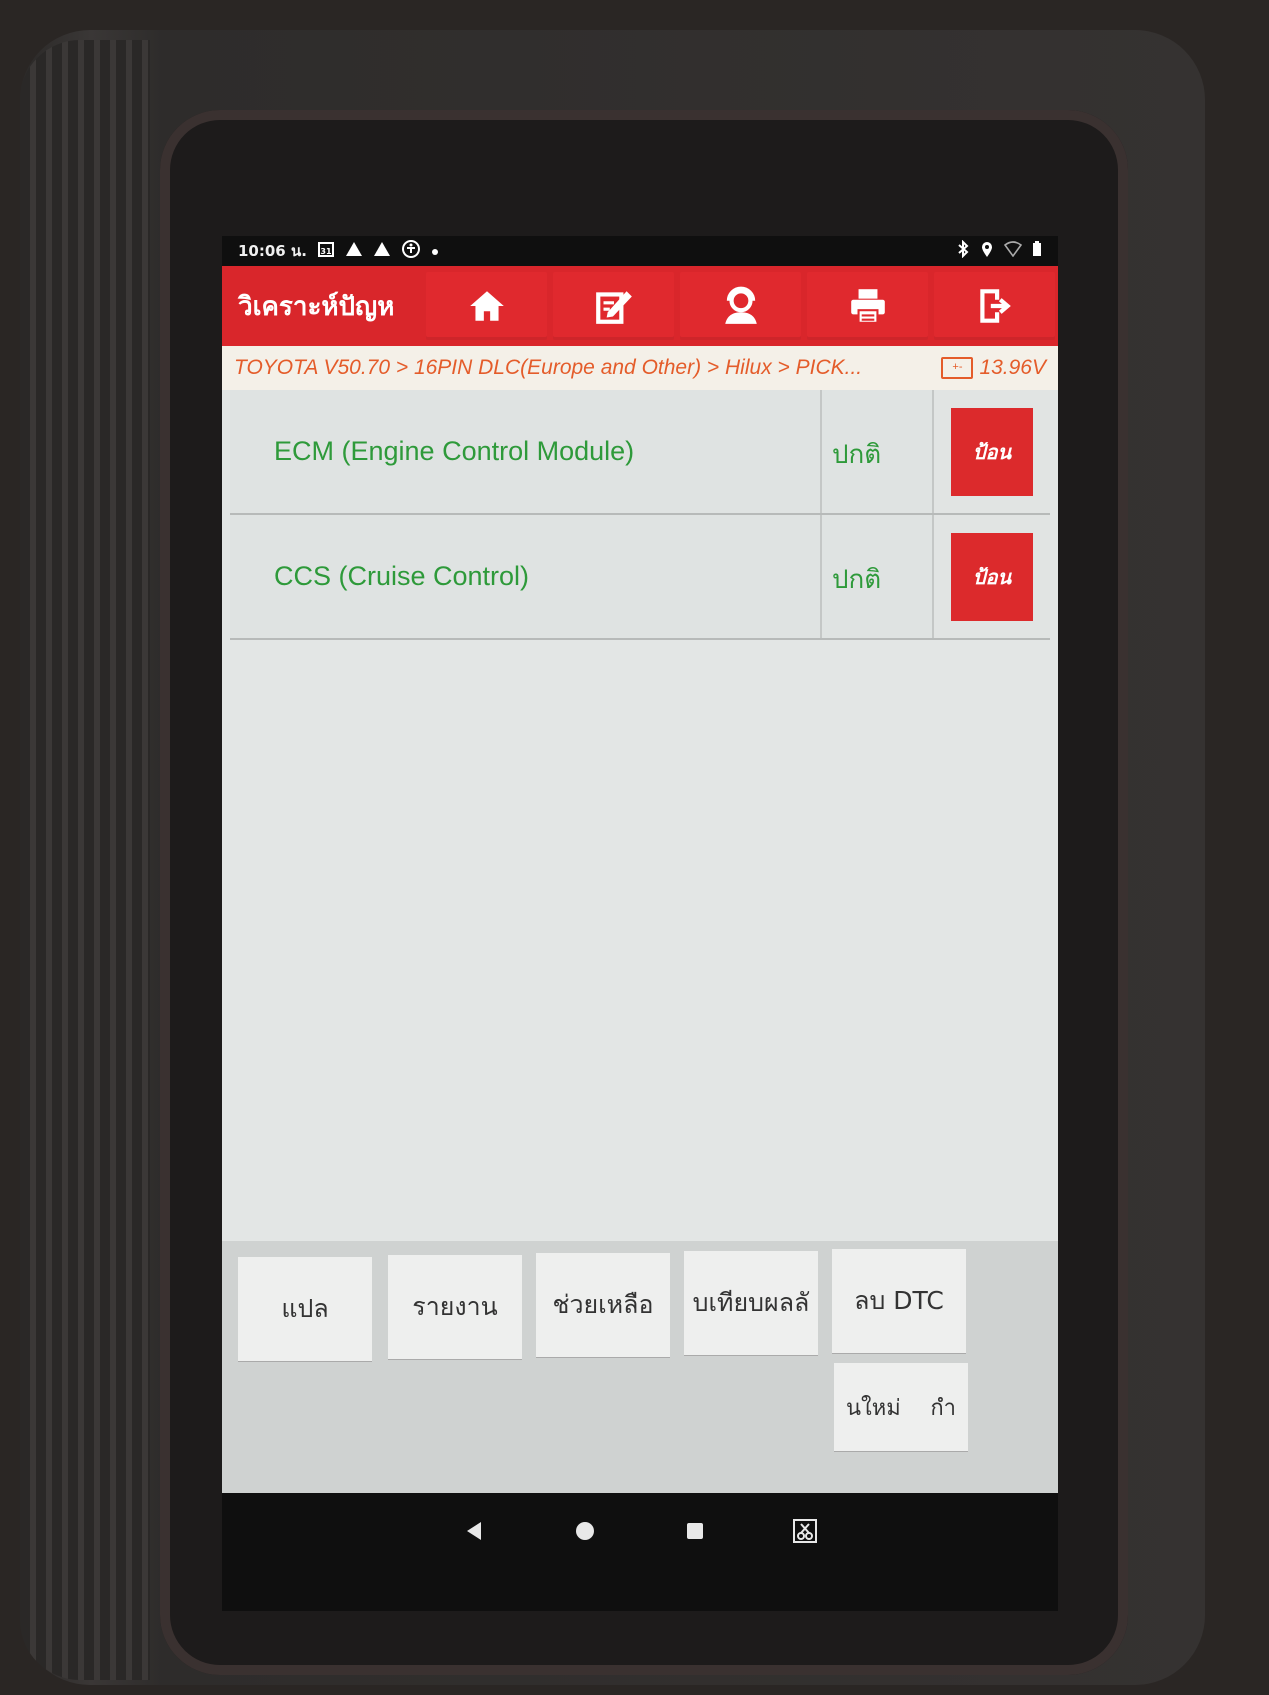 Image resolution: width=1269 pixels, height=1695 pixels. I want to click on voltage-readout: +- 13.96V, so click(993, 368).